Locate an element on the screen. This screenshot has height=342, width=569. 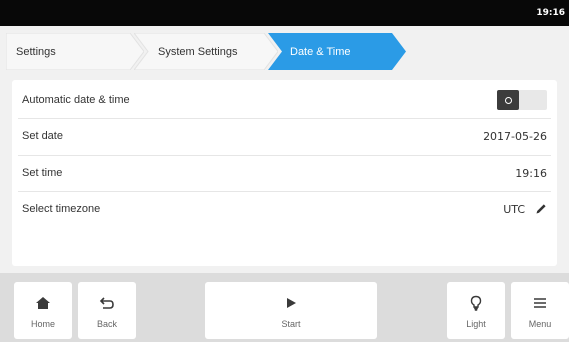
toggle-knob is located at coordinates (508, 100).